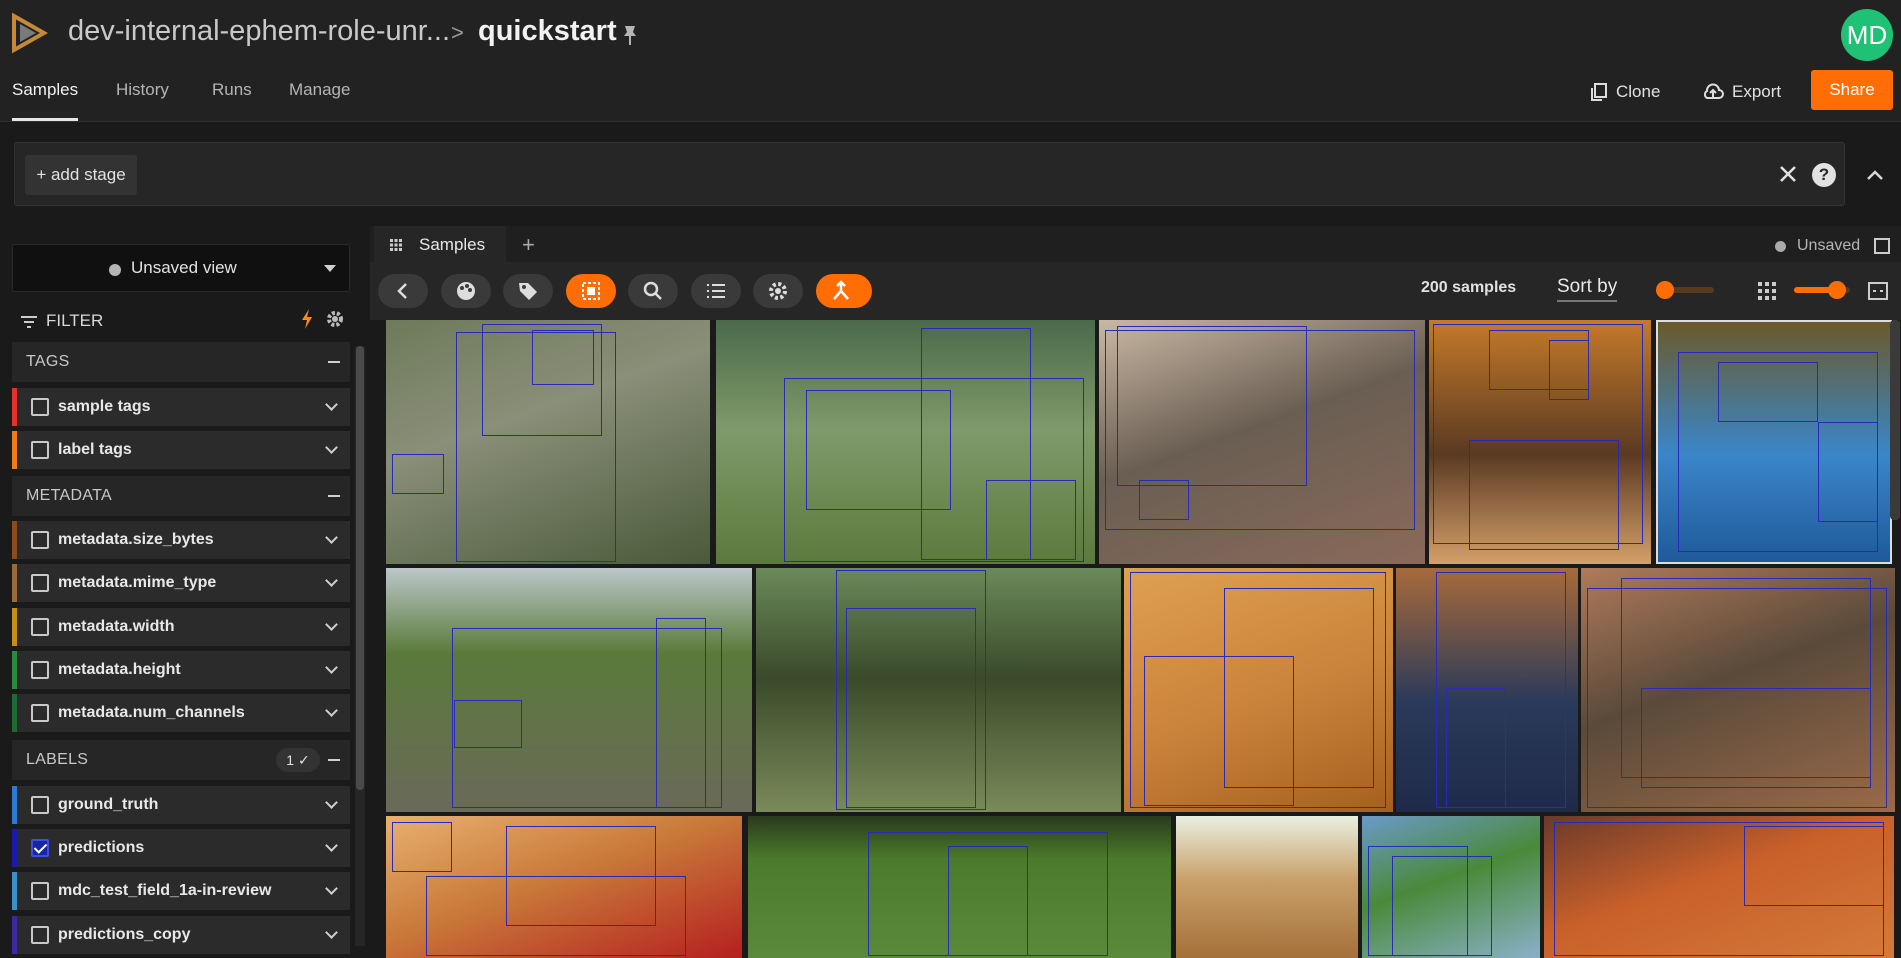 The width and height of the screenshot is (1901, 958). I want to click on sidebar-item-mdc-test-field: mdc_test_field_1a-in-review, so click(181, 891).